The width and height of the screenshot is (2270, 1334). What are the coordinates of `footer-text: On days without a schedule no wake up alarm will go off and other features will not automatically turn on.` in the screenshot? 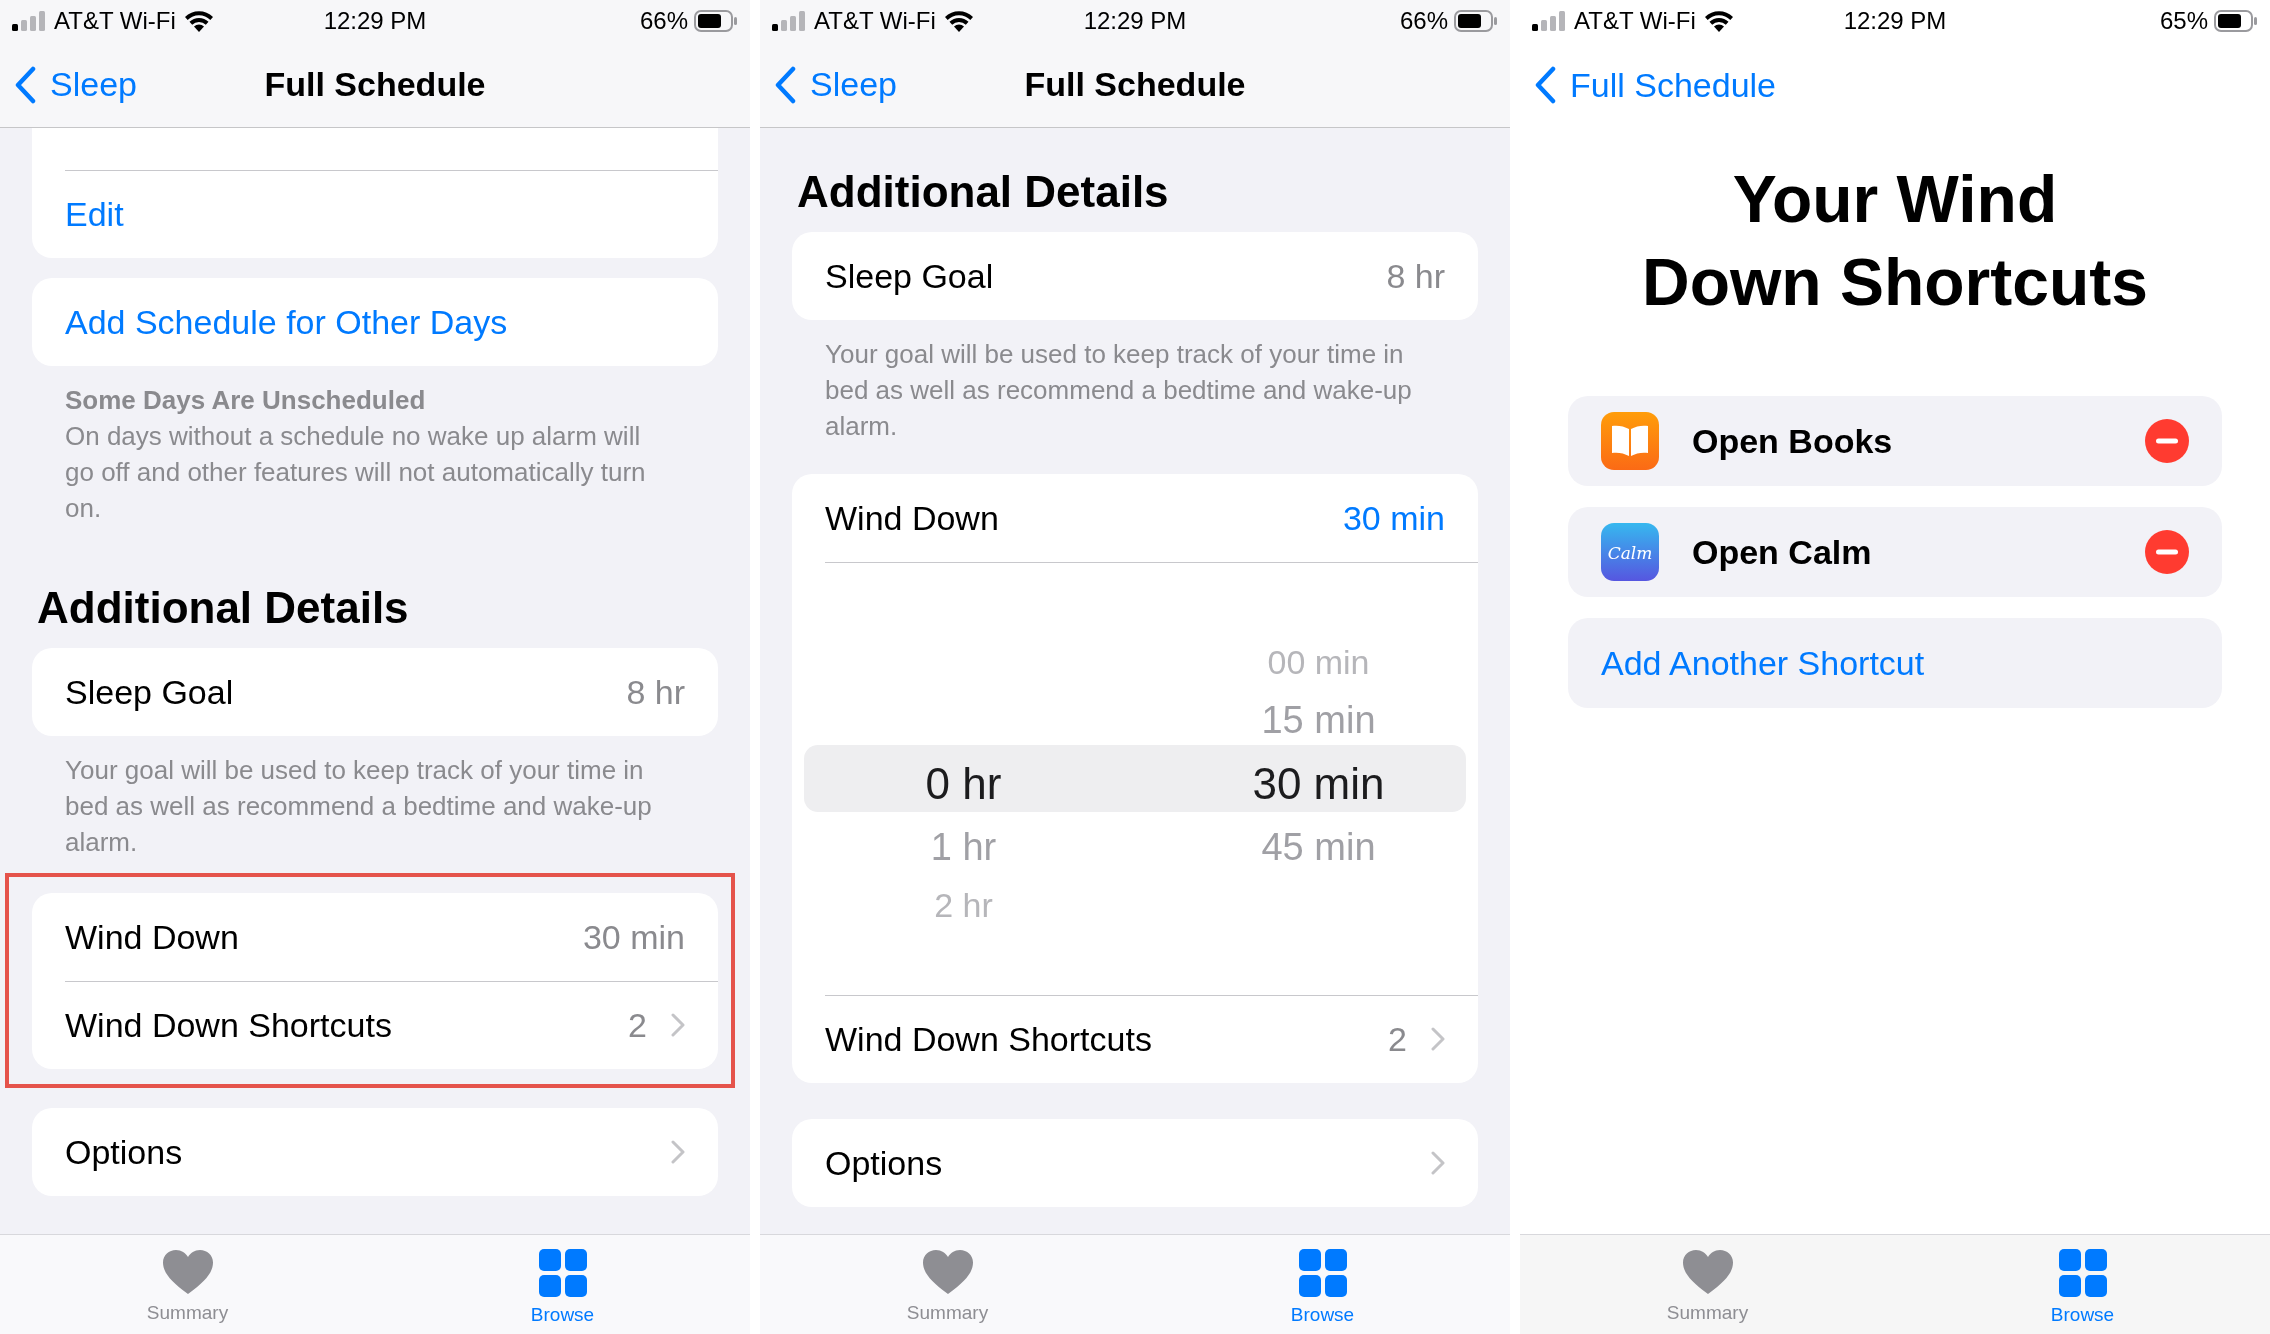 It's located at (356, 472).